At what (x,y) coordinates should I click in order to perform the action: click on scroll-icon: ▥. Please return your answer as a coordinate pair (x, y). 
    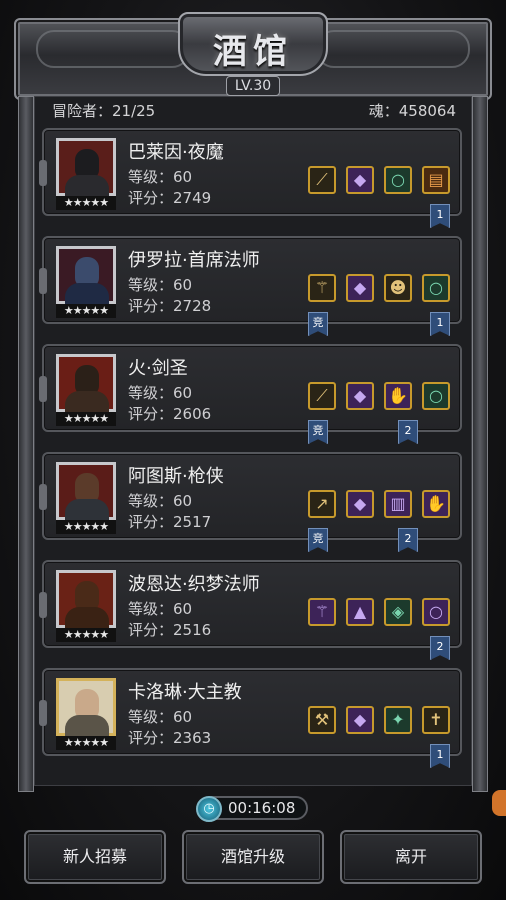
    Looking at the image, I should click on (398, 504).